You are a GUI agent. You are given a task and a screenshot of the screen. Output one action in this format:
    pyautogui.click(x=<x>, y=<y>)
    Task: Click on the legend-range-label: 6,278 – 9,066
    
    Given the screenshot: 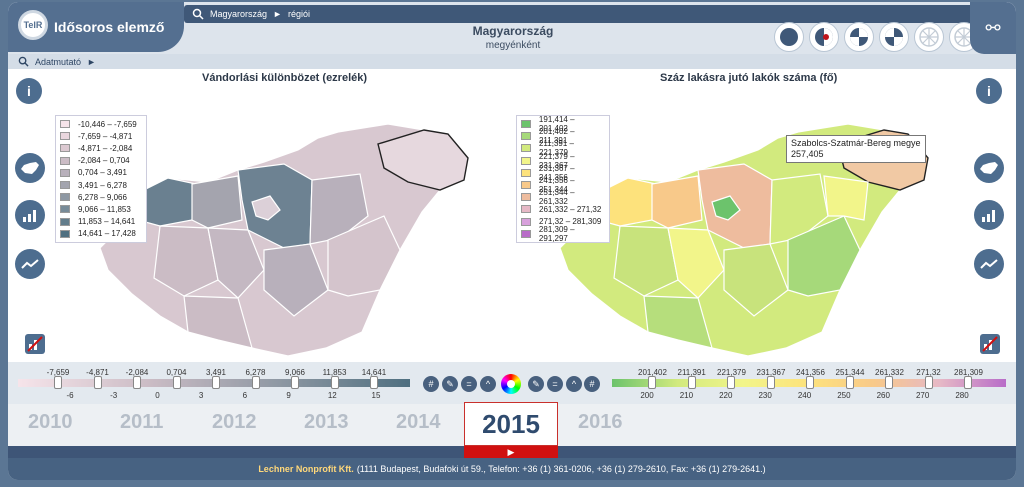 What is the action you would take?
    pyautogui.click(x=102, y=197)
    